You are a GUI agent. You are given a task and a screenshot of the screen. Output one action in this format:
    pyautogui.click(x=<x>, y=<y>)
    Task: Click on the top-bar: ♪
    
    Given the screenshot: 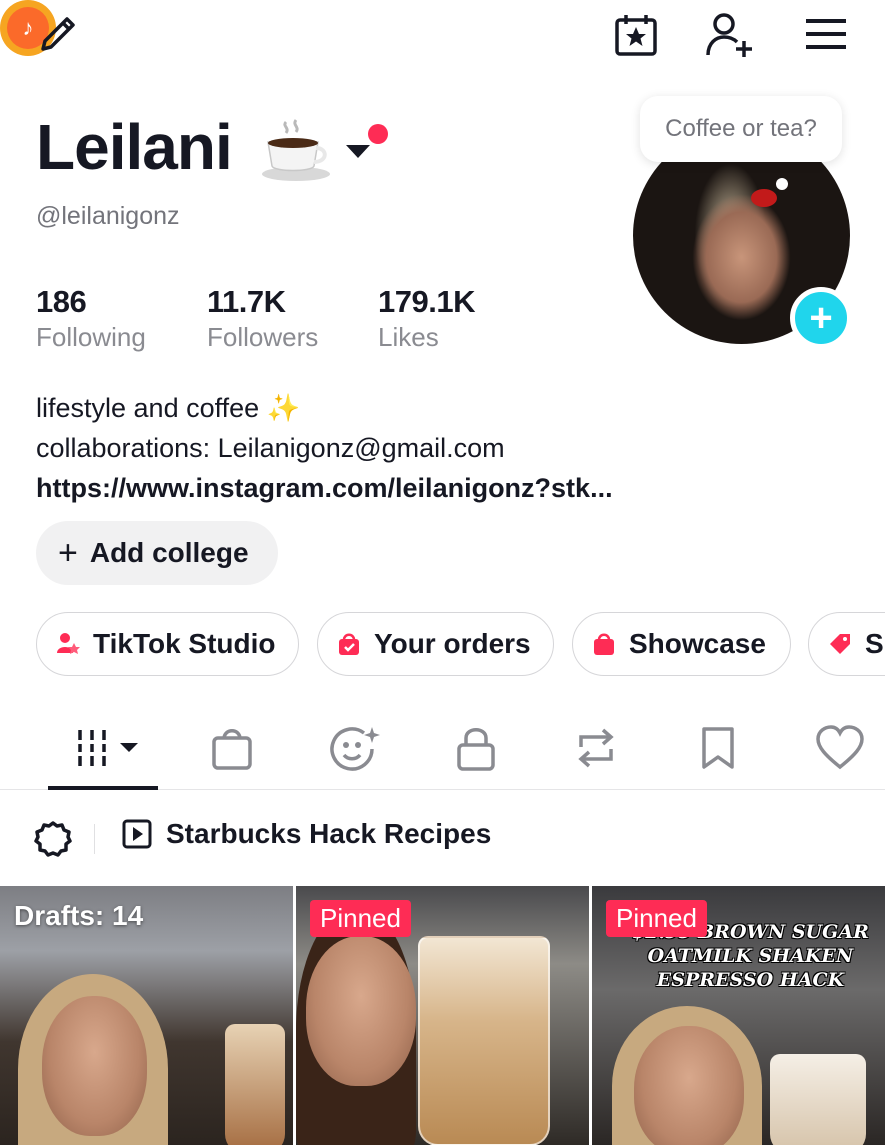 What is the action you would take?
    pyautogui.click(x=442, y=40)
    